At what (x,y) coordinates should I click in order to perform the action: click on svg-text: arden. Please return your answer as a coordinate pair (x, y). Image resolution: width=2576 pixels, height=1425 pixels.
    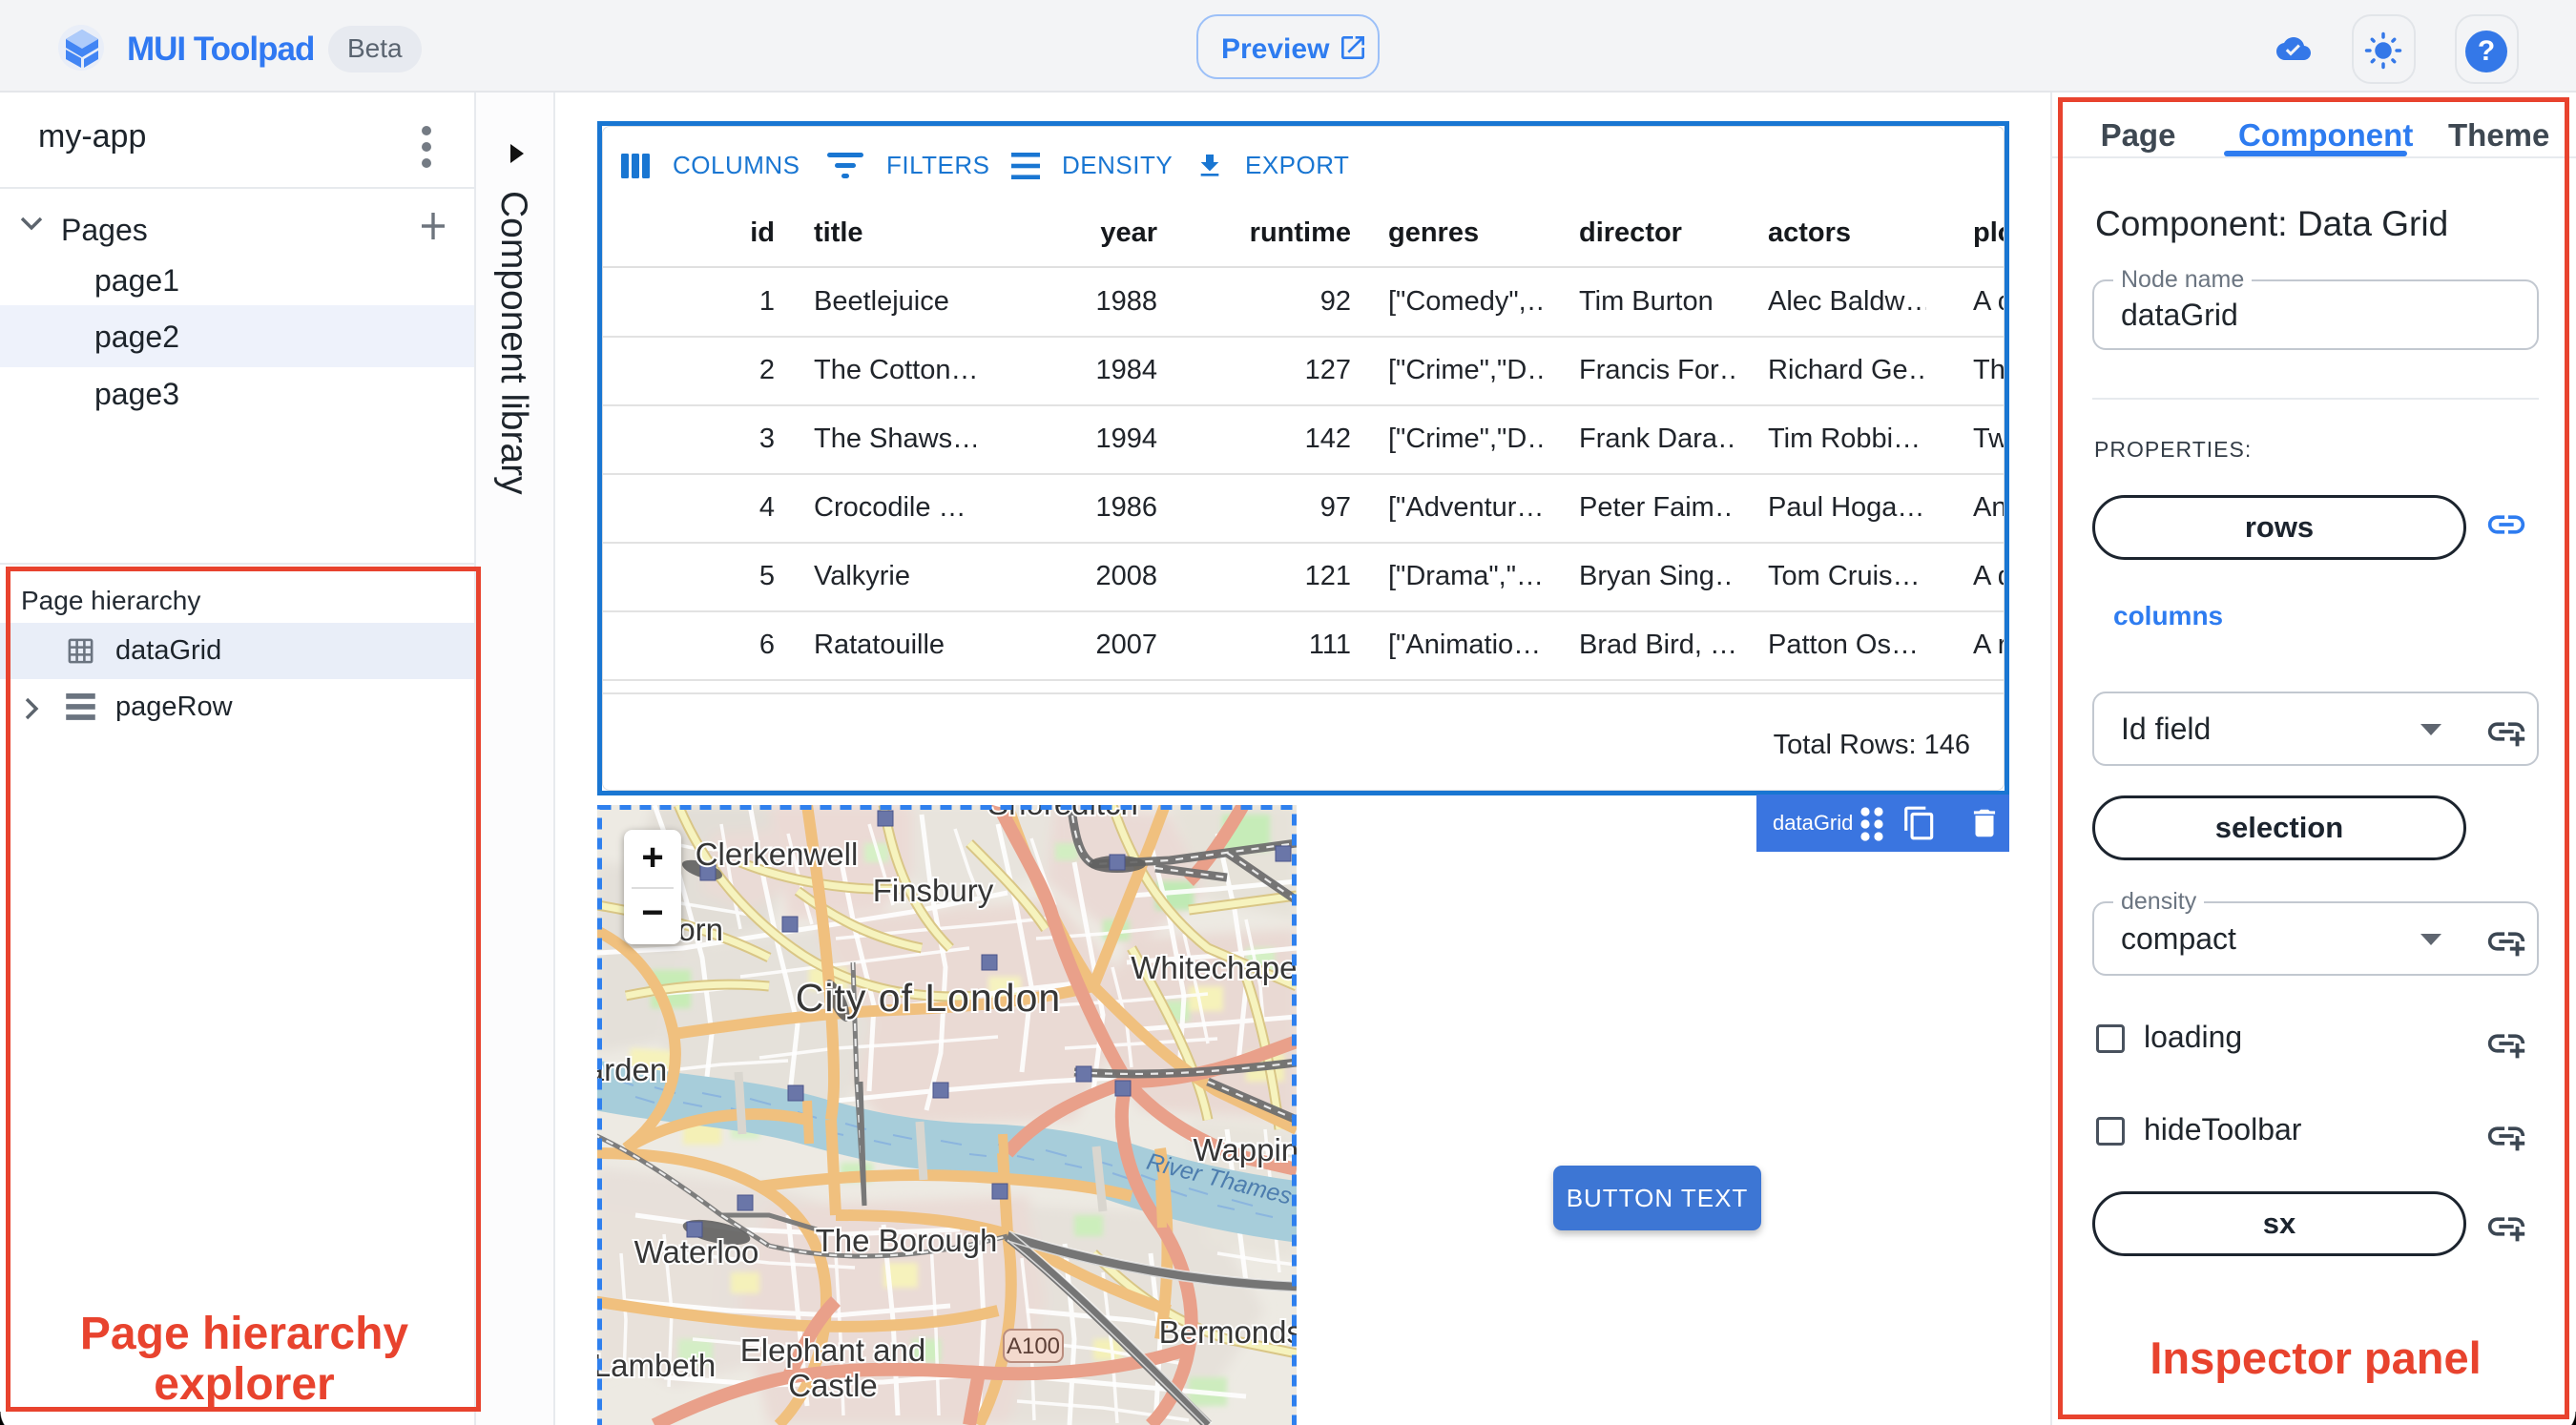
    Looking at the image, I should click on (632, 1069).